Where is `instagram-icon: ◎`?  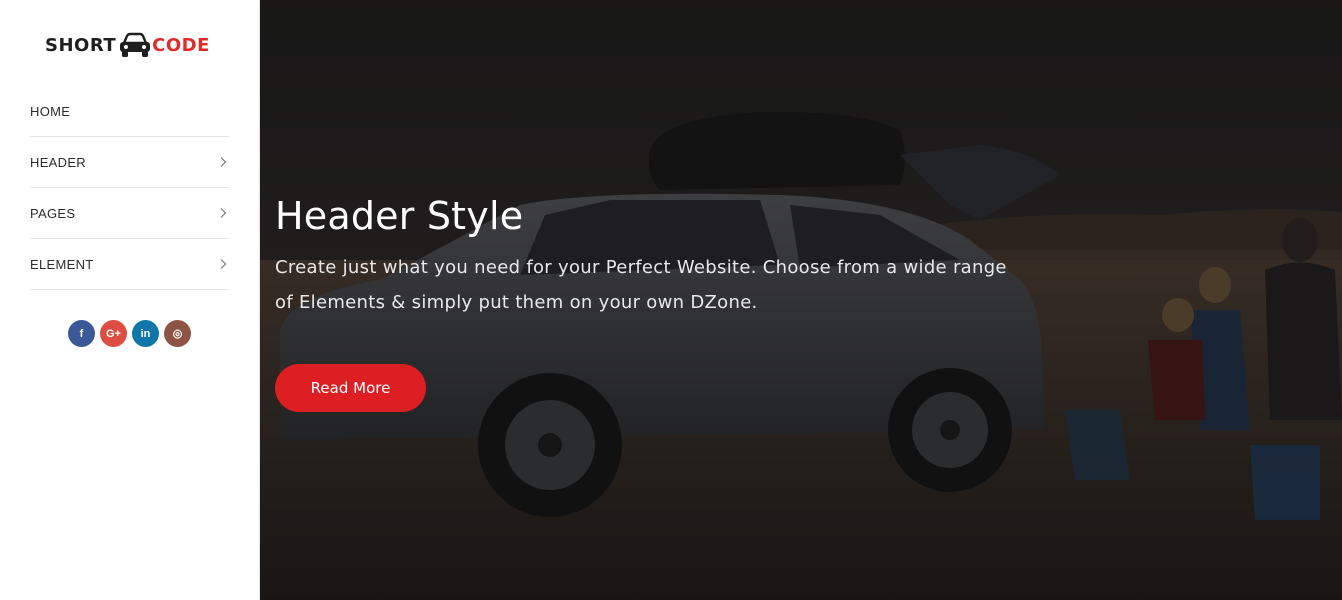 instagram-icon: ◎ is located at coordinates (177, 333).